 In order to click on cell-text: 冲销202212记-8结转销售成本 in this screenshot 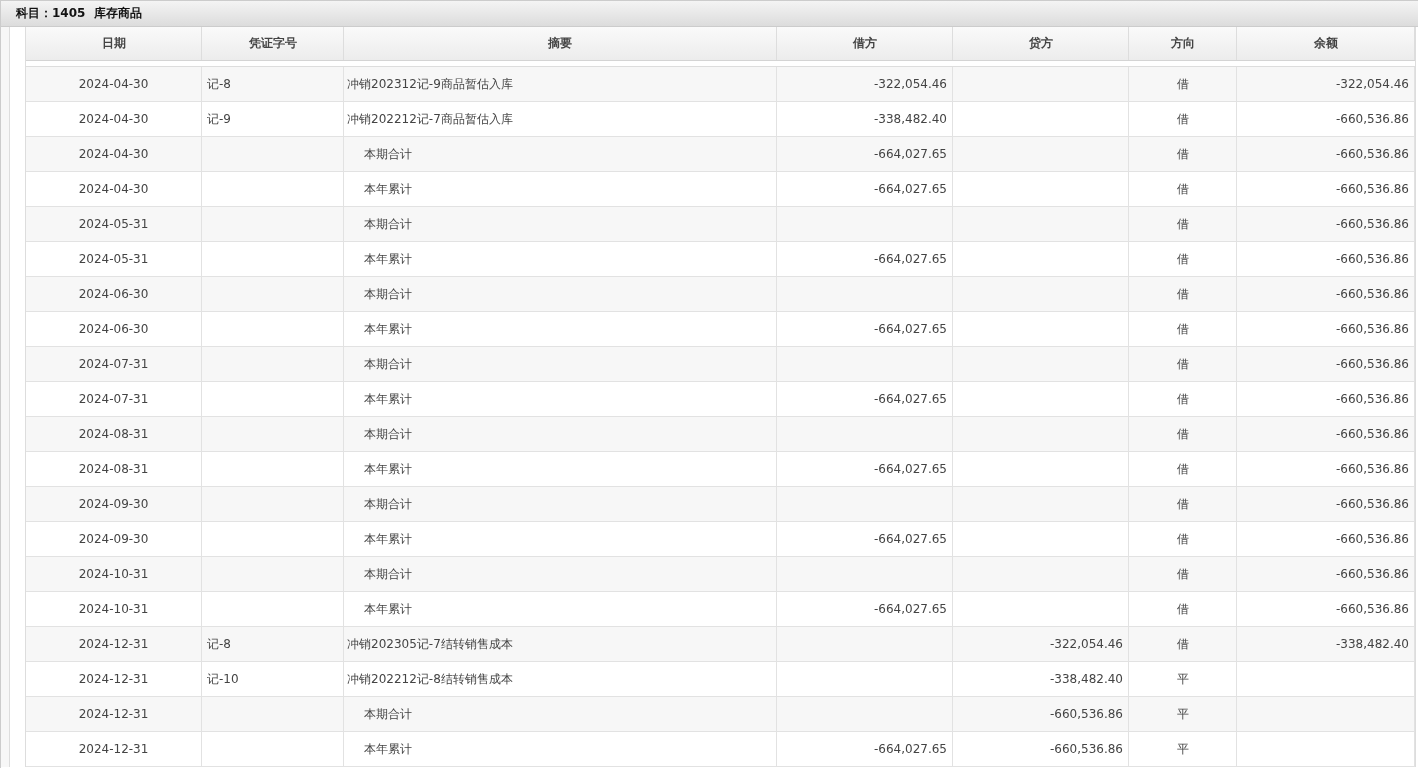, I will do `click(430, 679)`.